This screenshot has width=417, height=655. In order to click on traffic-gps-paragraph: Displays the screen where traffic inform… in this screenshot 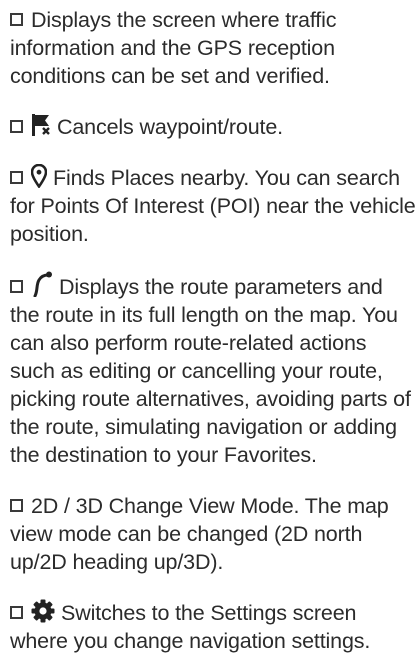, I will do `click(213, 48)`.